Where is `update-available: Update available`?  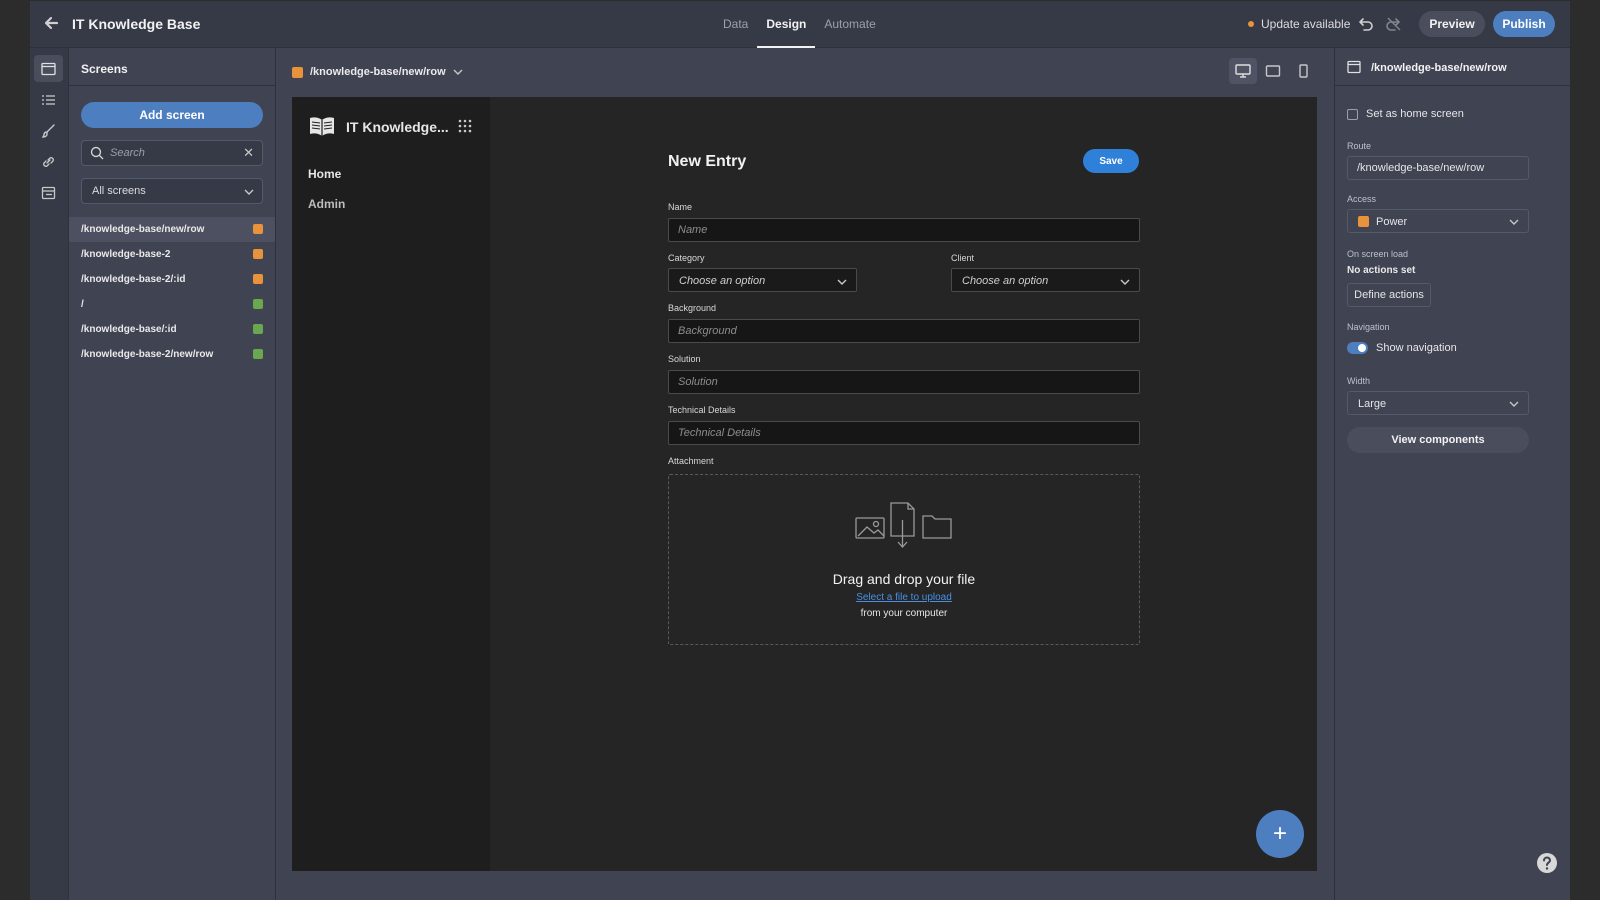
update-available: Update available is located at coordinates (1299, 24).